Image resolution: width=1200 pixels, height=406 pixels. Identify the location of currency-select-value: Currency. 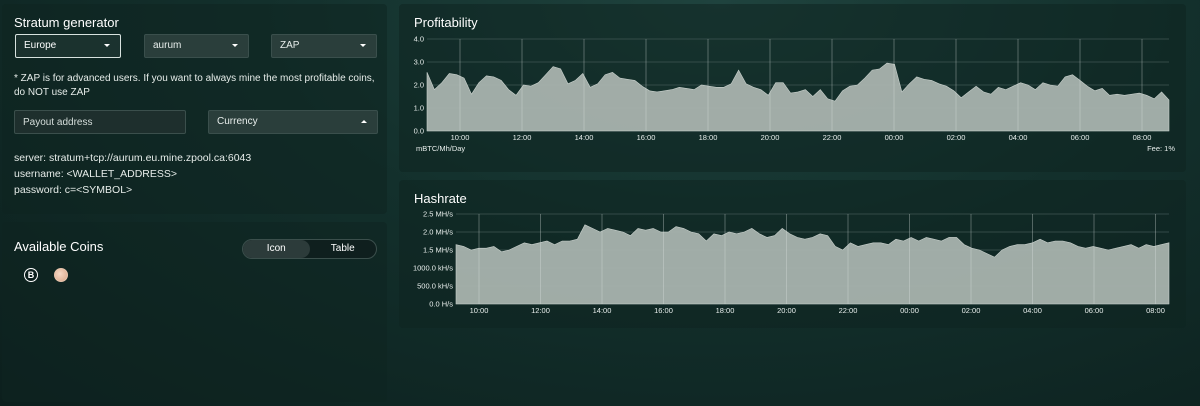
(237, 121).